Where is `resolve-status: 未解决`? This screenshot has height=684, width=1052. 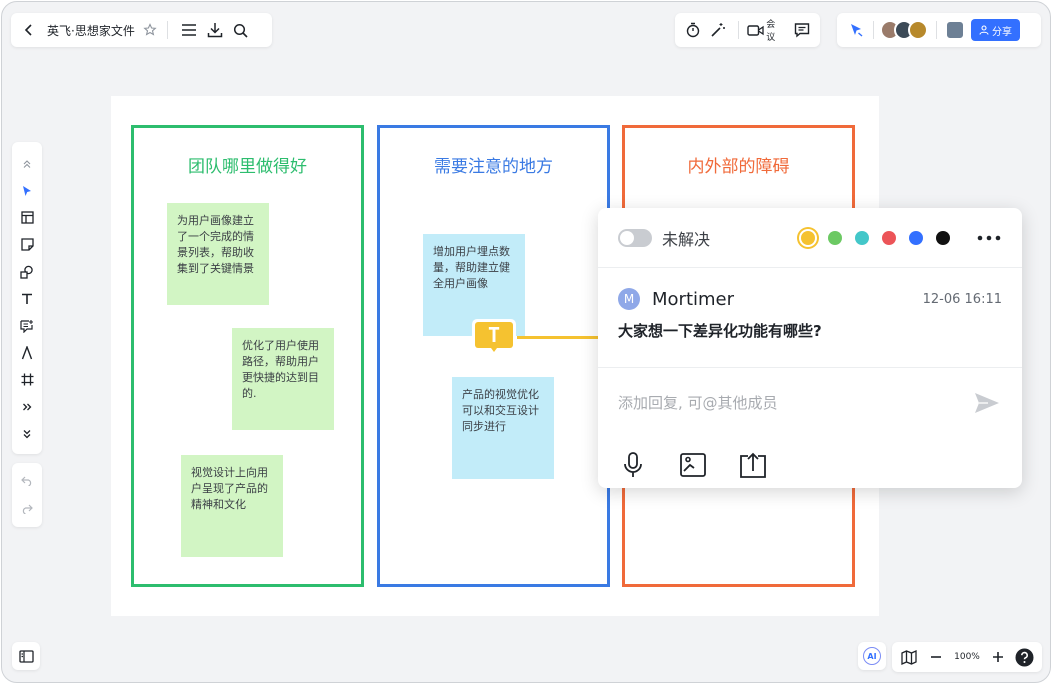
resolve-status: 未解决 is located at coordinates (686, 239).